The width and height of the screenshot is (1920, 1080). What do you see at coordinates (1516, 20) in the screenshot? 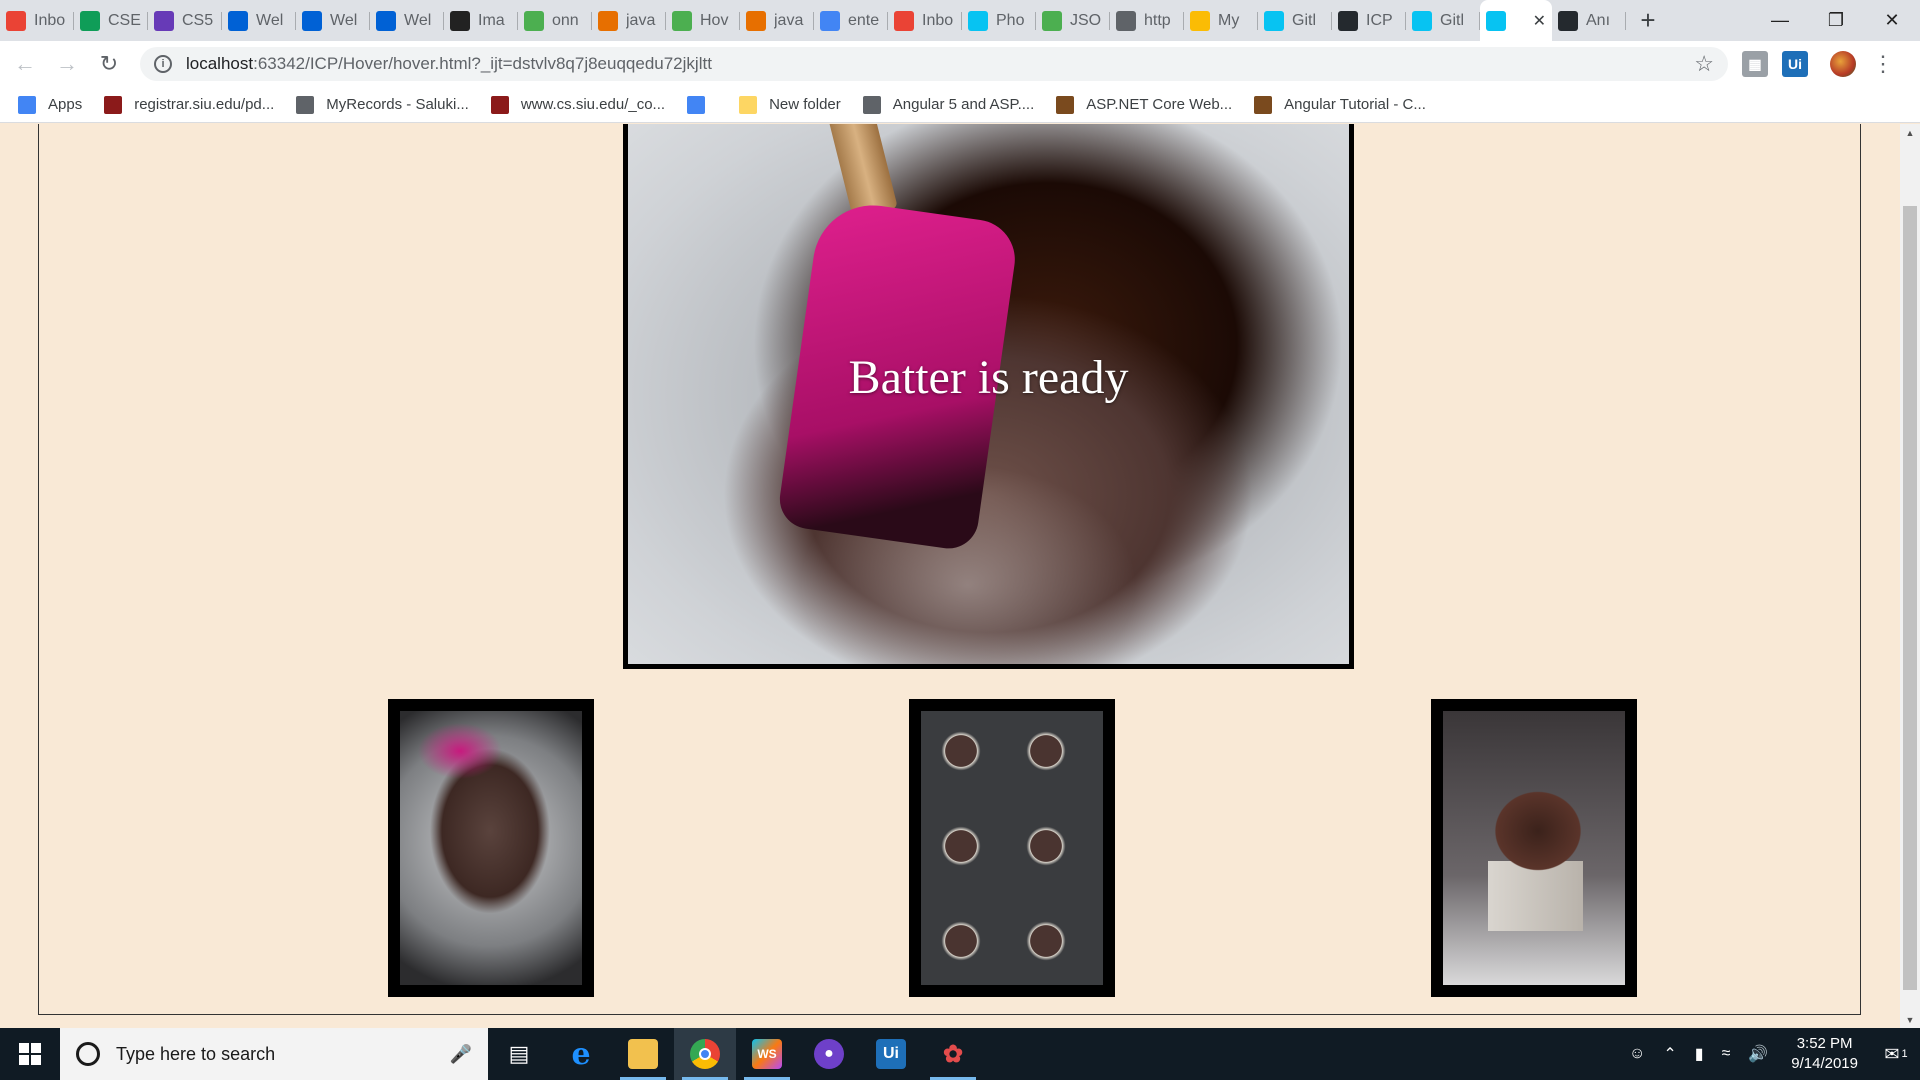
I see `tab-active: ✕` at bounding box center [1516, 20].